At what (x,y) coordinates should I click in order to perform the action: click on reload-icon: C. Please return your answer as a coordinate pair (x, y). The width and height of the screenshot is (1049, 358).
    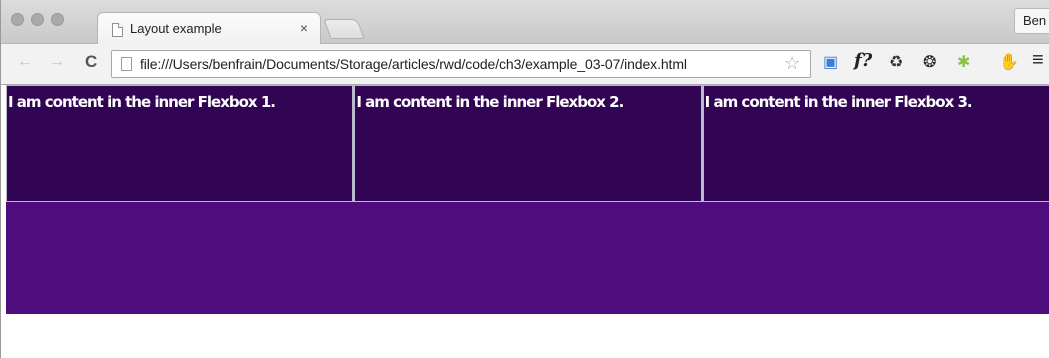
    Looking at the image, I should click on (91, 62).